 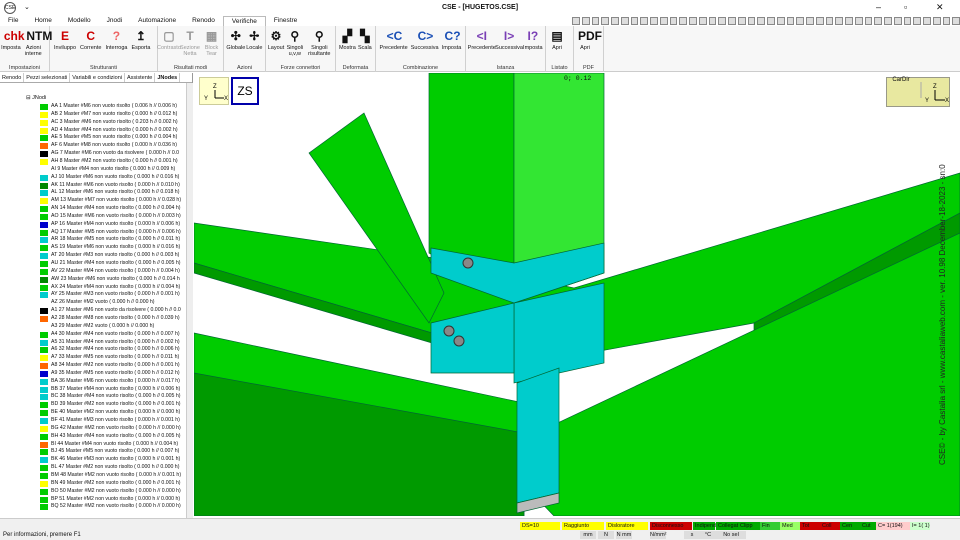 I want to click on unit-box: No sel, so click(x=731, y=535).